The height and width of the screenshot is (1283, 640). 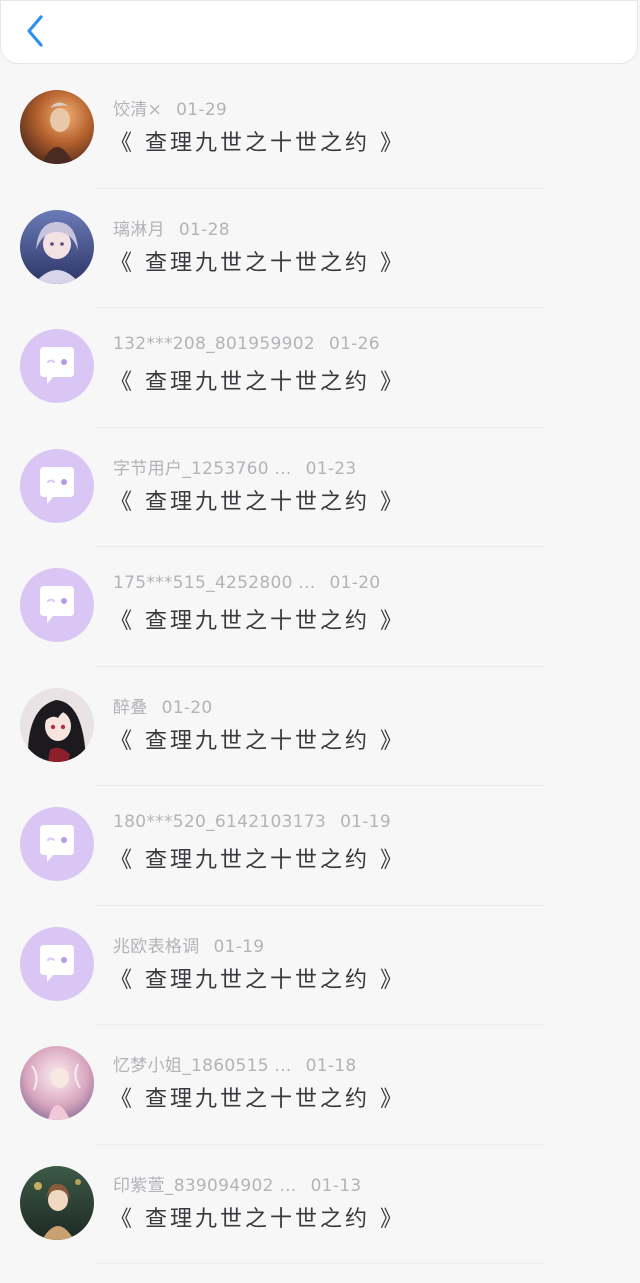 I want to click on username: 132***208_801959902, so click(x=214, y=344).